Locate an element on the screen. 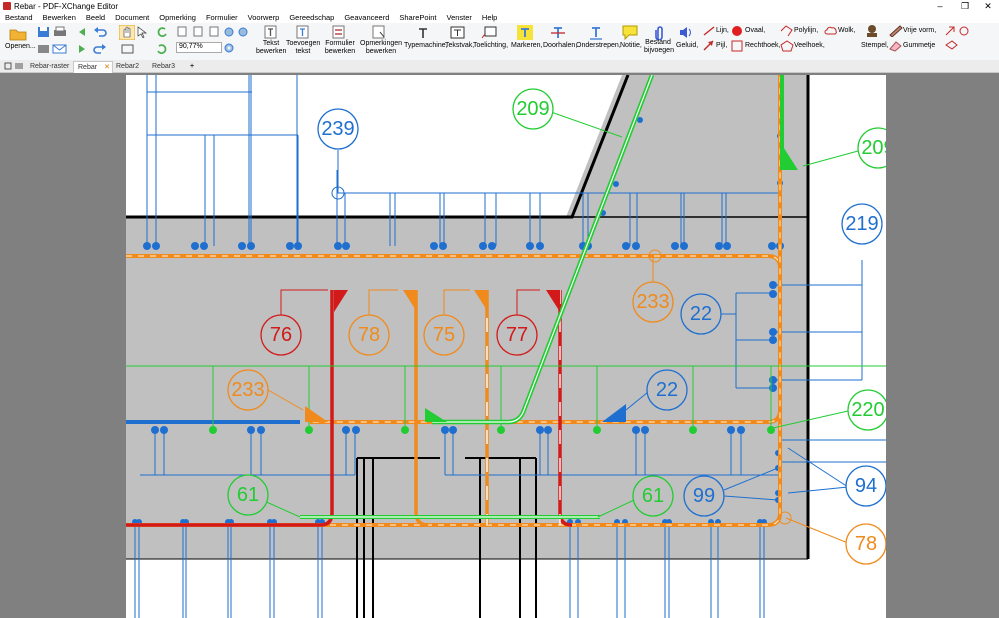  minimize-button: – is located at coordinates (940, 6).